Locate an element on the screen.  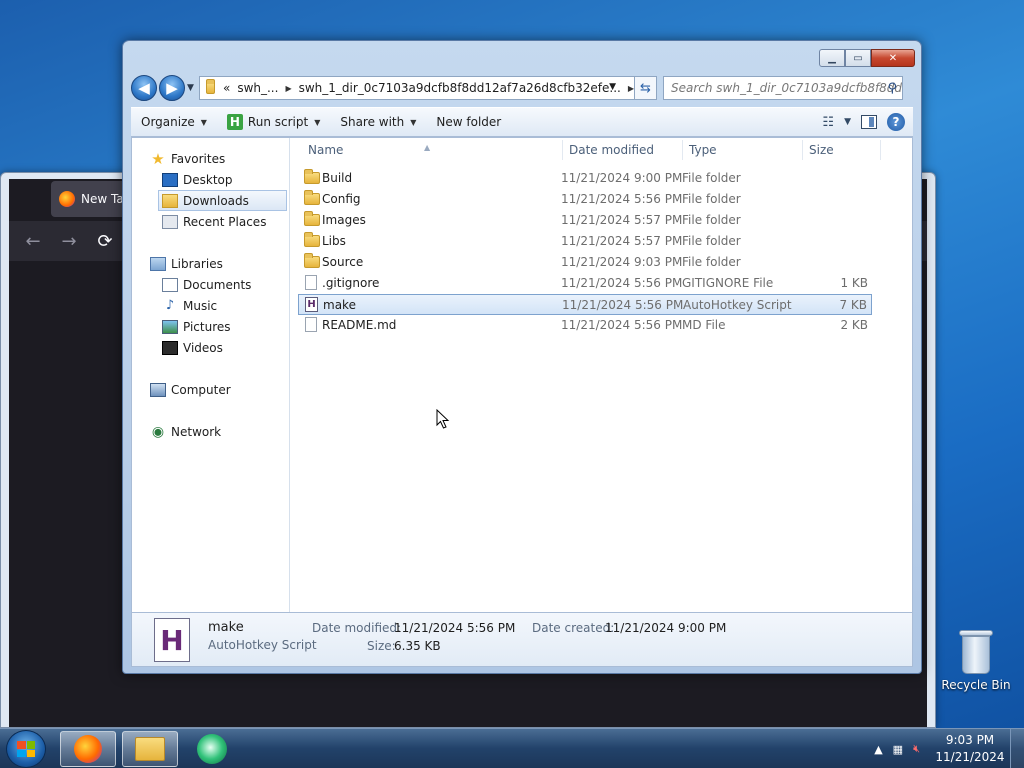
preview-pane-icon is located at coordinates (869, 122).